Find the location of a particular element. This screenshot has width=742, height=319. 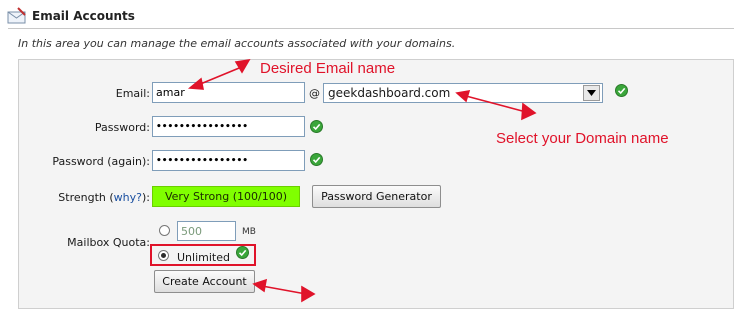

arrow-tail-email is located at coordinates (242, 66).